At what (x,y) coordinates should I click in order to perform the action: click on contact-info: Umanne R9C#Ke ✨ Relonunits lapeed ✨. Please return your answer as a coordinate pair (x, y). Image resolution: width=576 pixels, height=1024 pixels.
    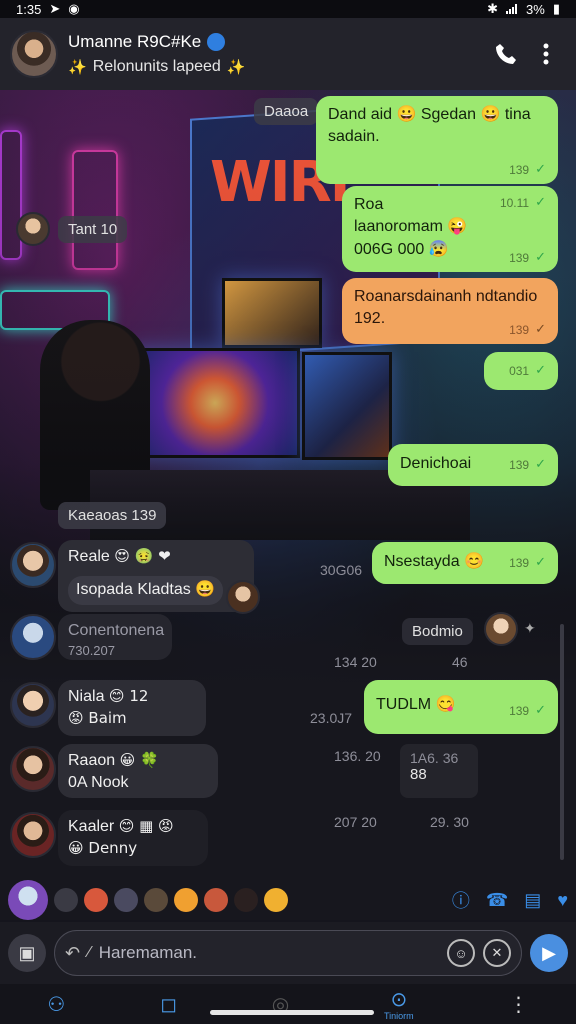
    Looking at the image, I should click on (277, 54).